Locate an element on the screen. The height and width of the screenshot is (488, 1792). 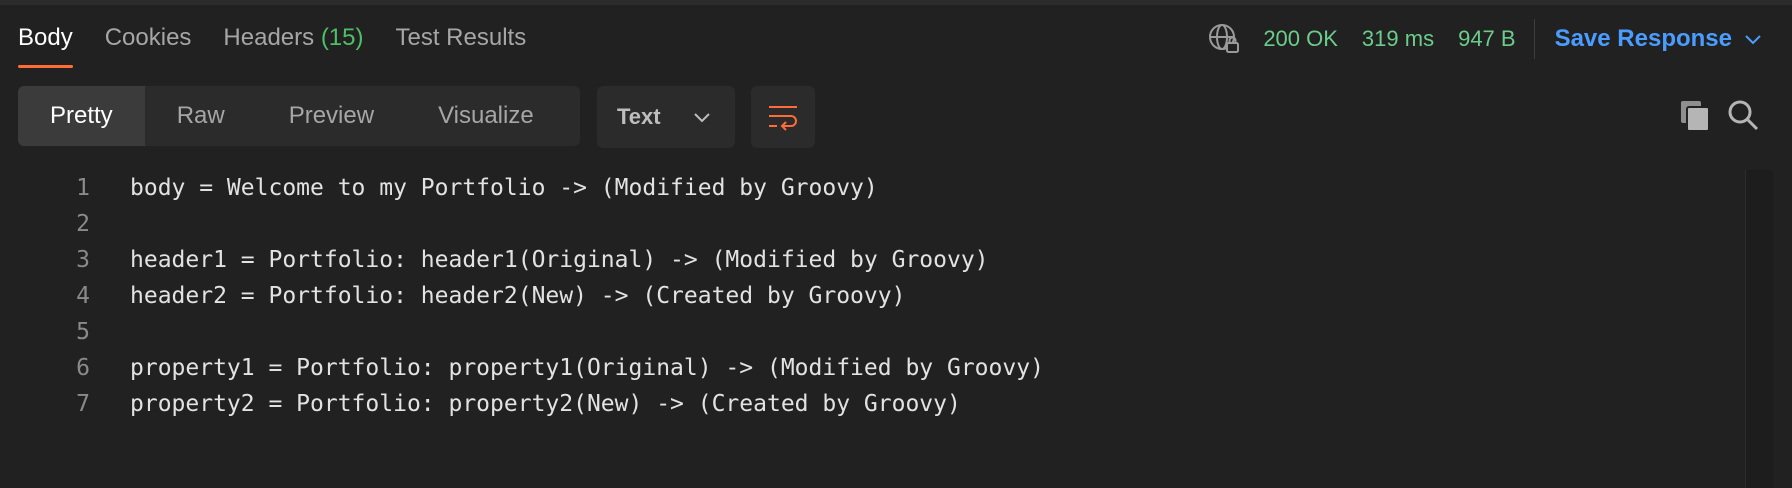
word-wrap-button is located at coordinates (783, 117).